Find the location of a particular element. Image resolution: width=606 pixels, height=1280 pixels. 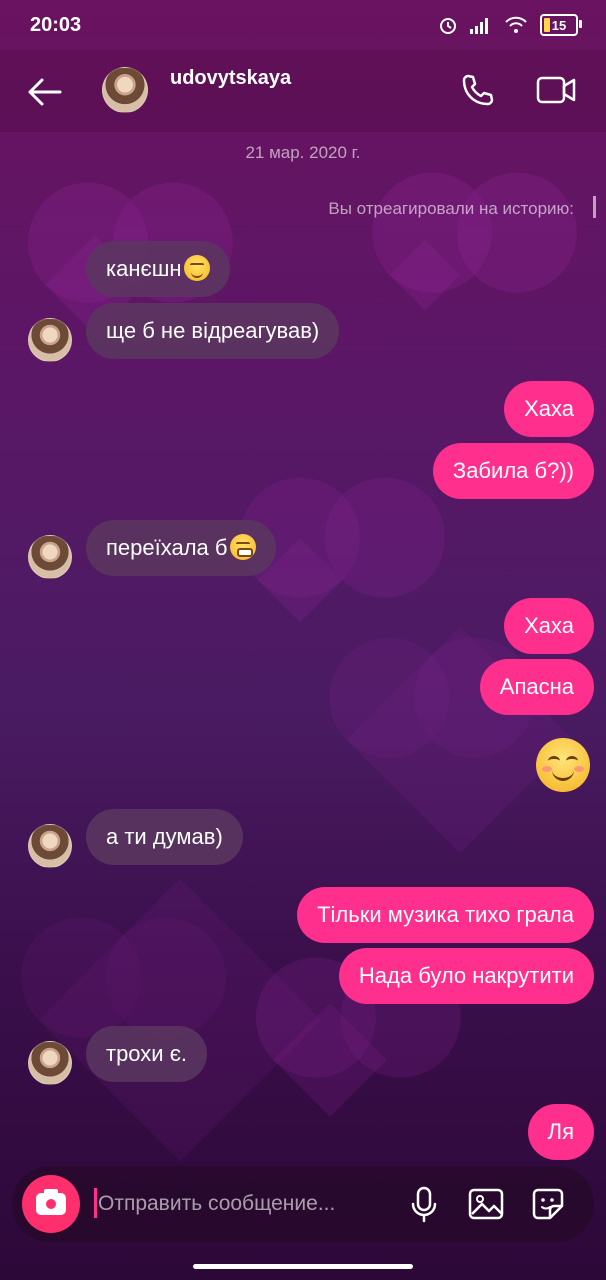

phone-icon is located at coordinates (478, 90).